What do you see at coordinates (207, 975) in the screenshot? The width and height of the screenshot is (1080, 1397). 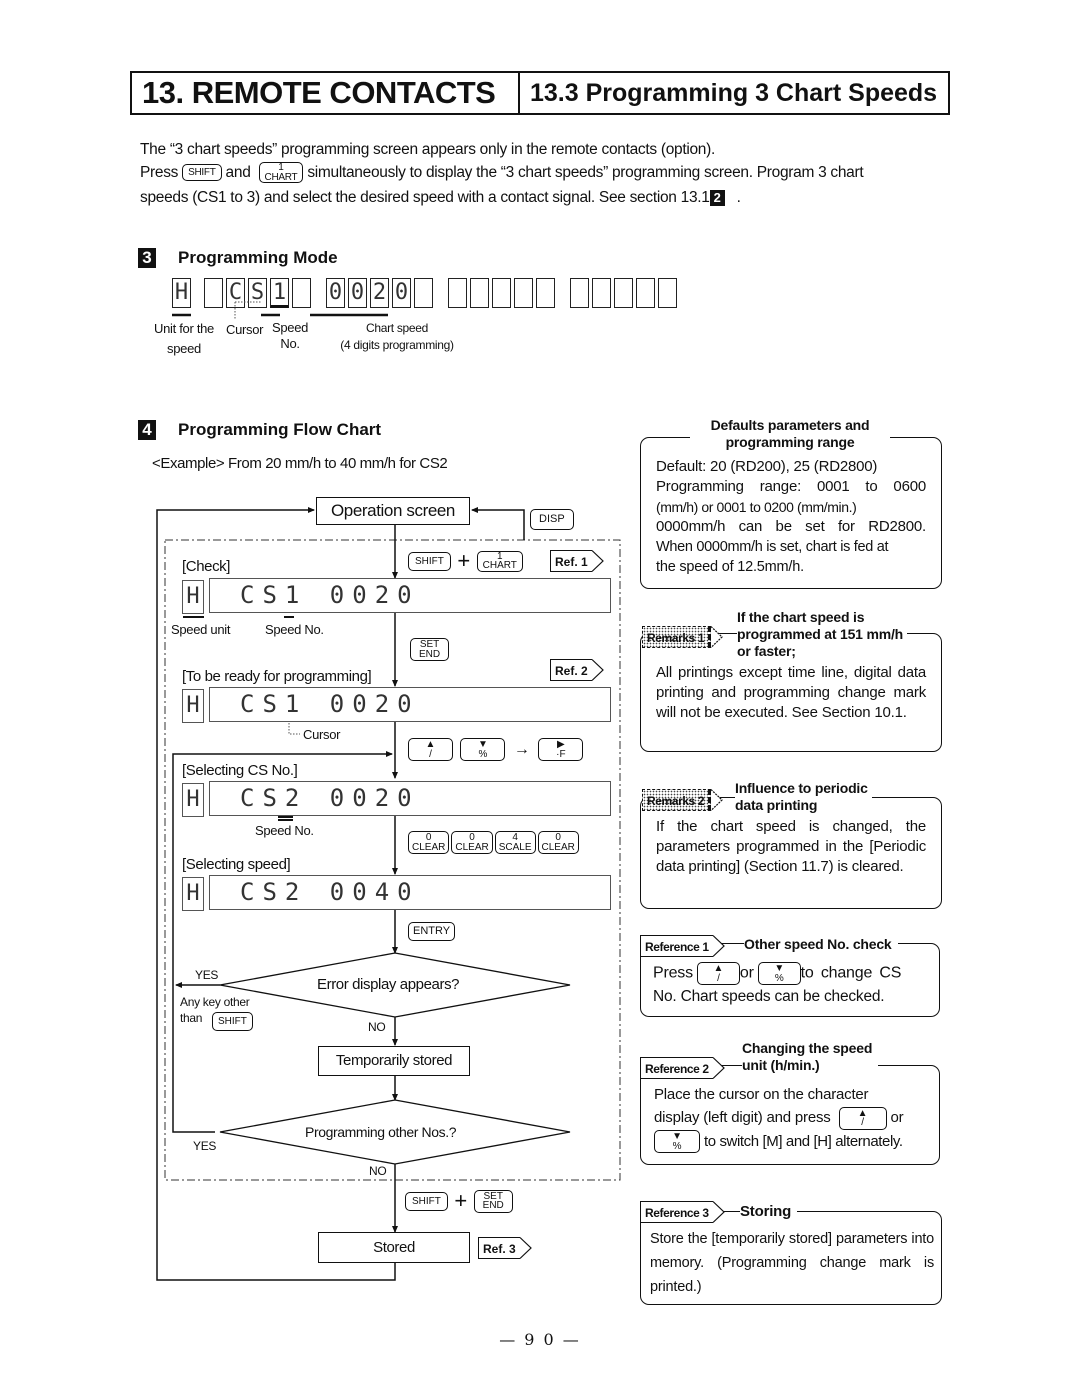 I see `decision-error-yes: YES` at bounding box center [207, 975].